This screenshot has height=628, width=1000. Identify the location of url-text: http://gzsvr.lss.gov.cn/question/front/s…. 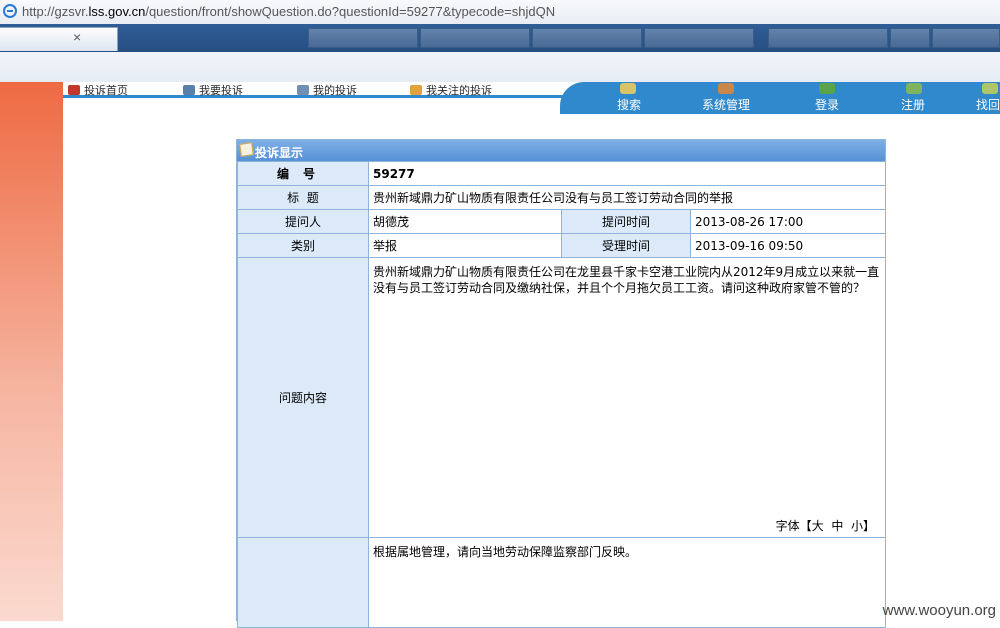
(288, 11).